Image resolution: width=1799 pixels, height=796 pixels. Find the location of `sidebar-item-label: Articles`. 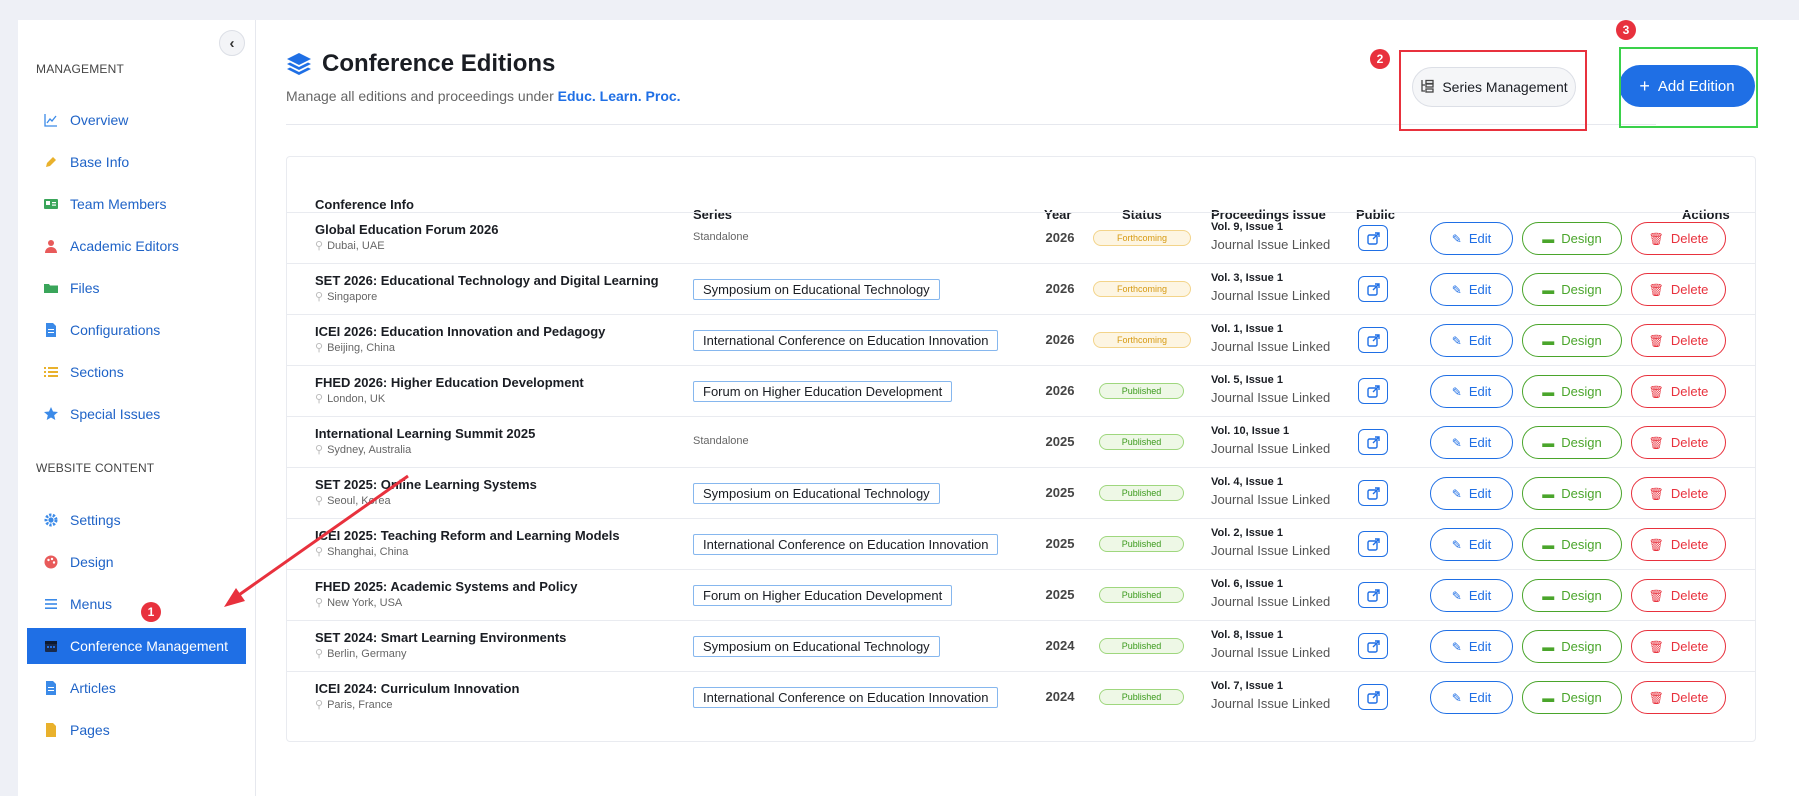

sidebar-item-label: Articles is located at coordinates (93, 688).